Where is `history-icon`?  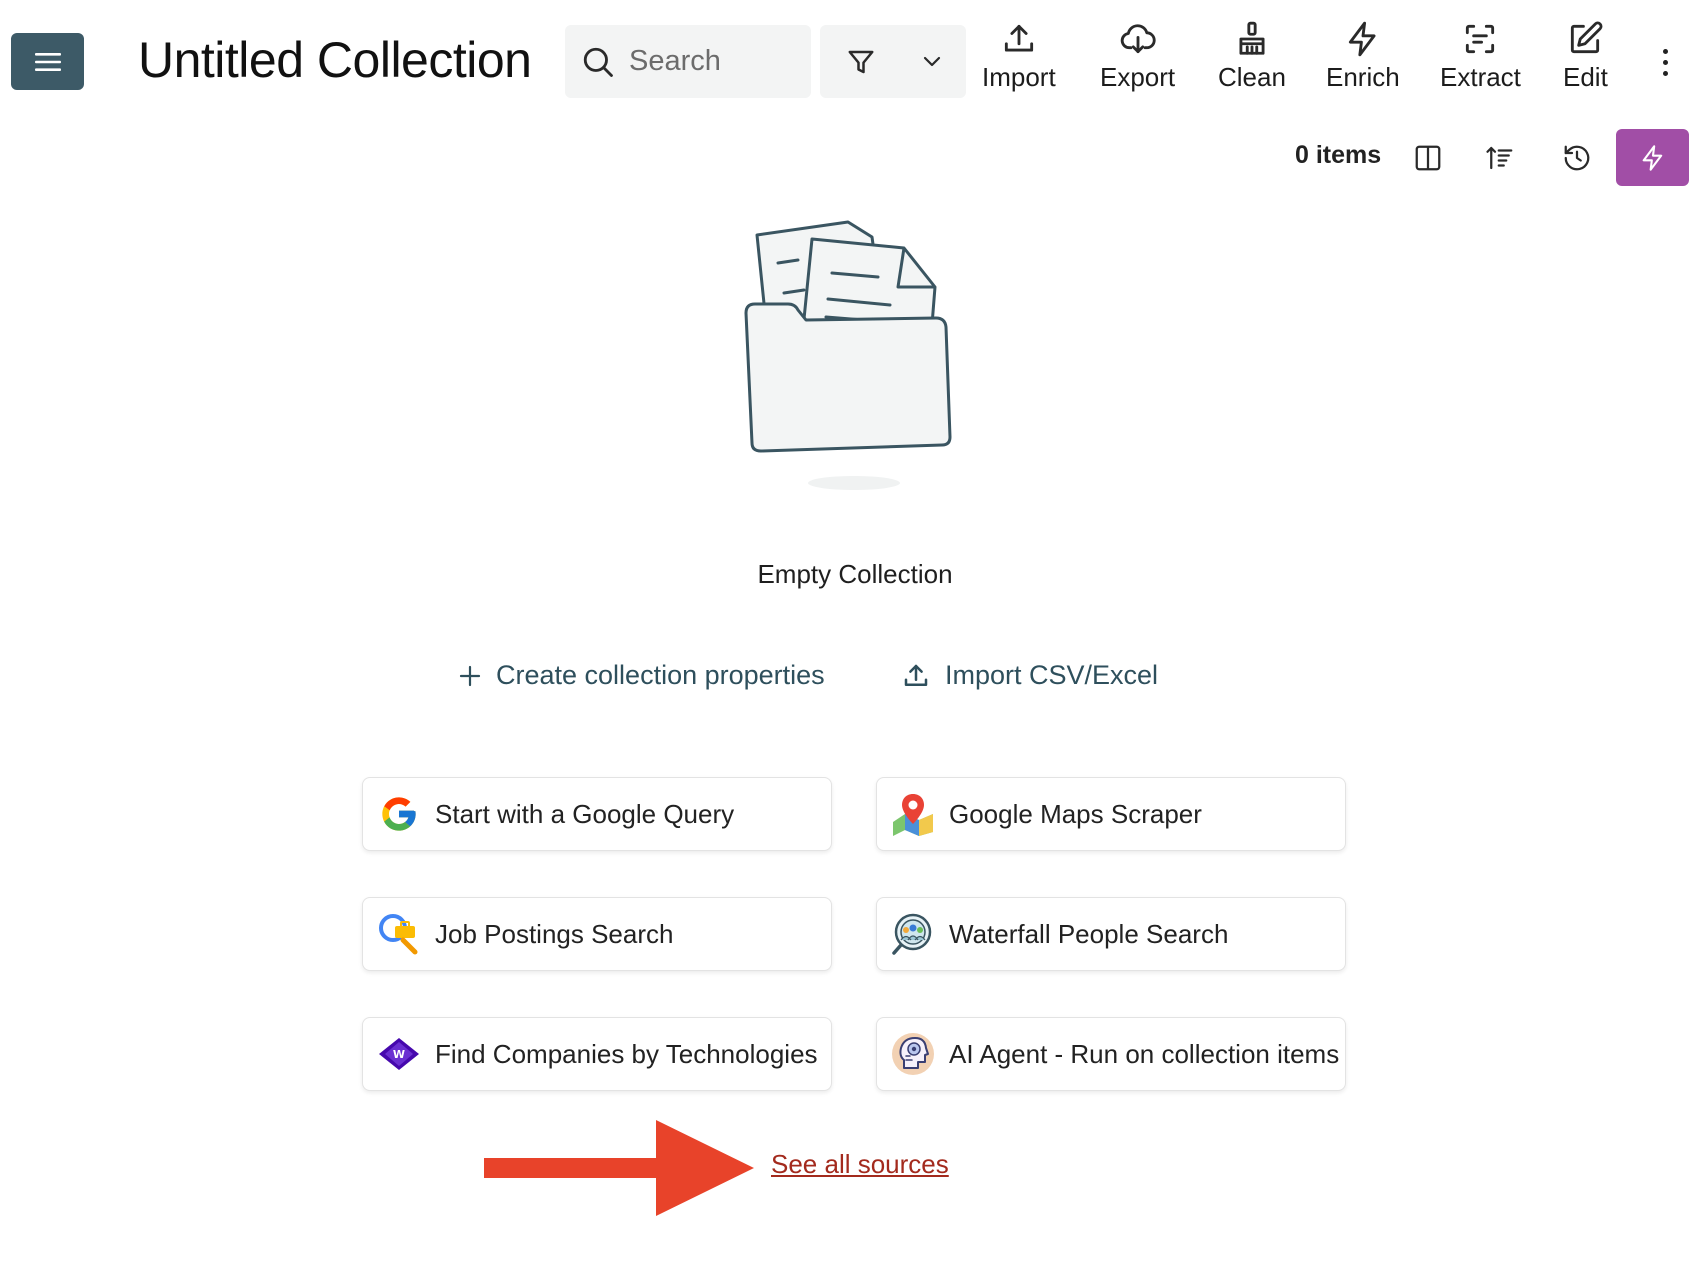 history-icon is located at coordinates (1577, 158).